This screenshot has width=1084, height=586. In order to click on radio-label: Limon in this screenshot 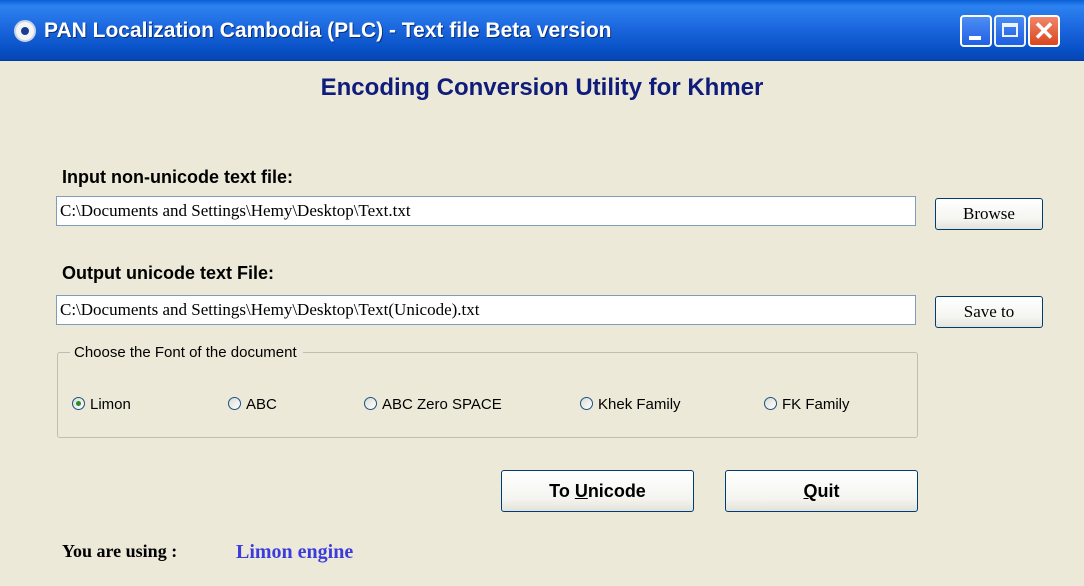, I will do `click(110, 404)`.